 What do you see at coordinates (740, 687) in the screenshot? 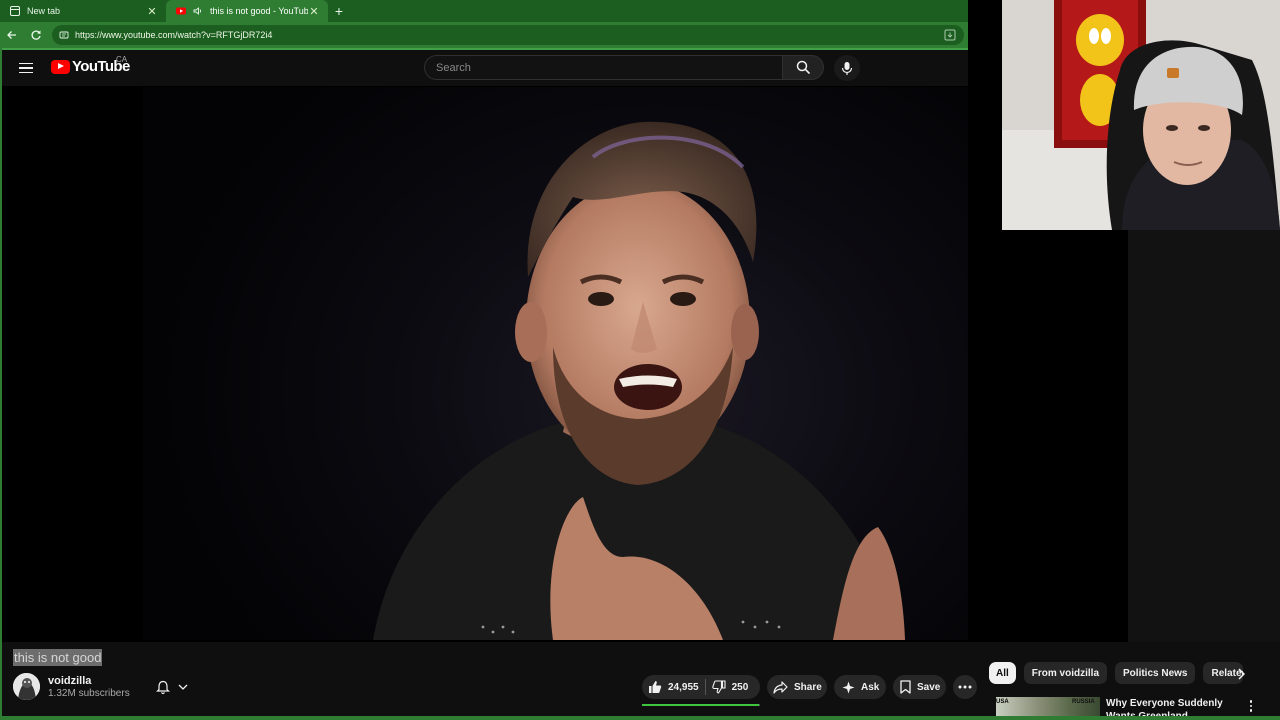
I see `dislike-count: 250` at bounding box center [740, 687].